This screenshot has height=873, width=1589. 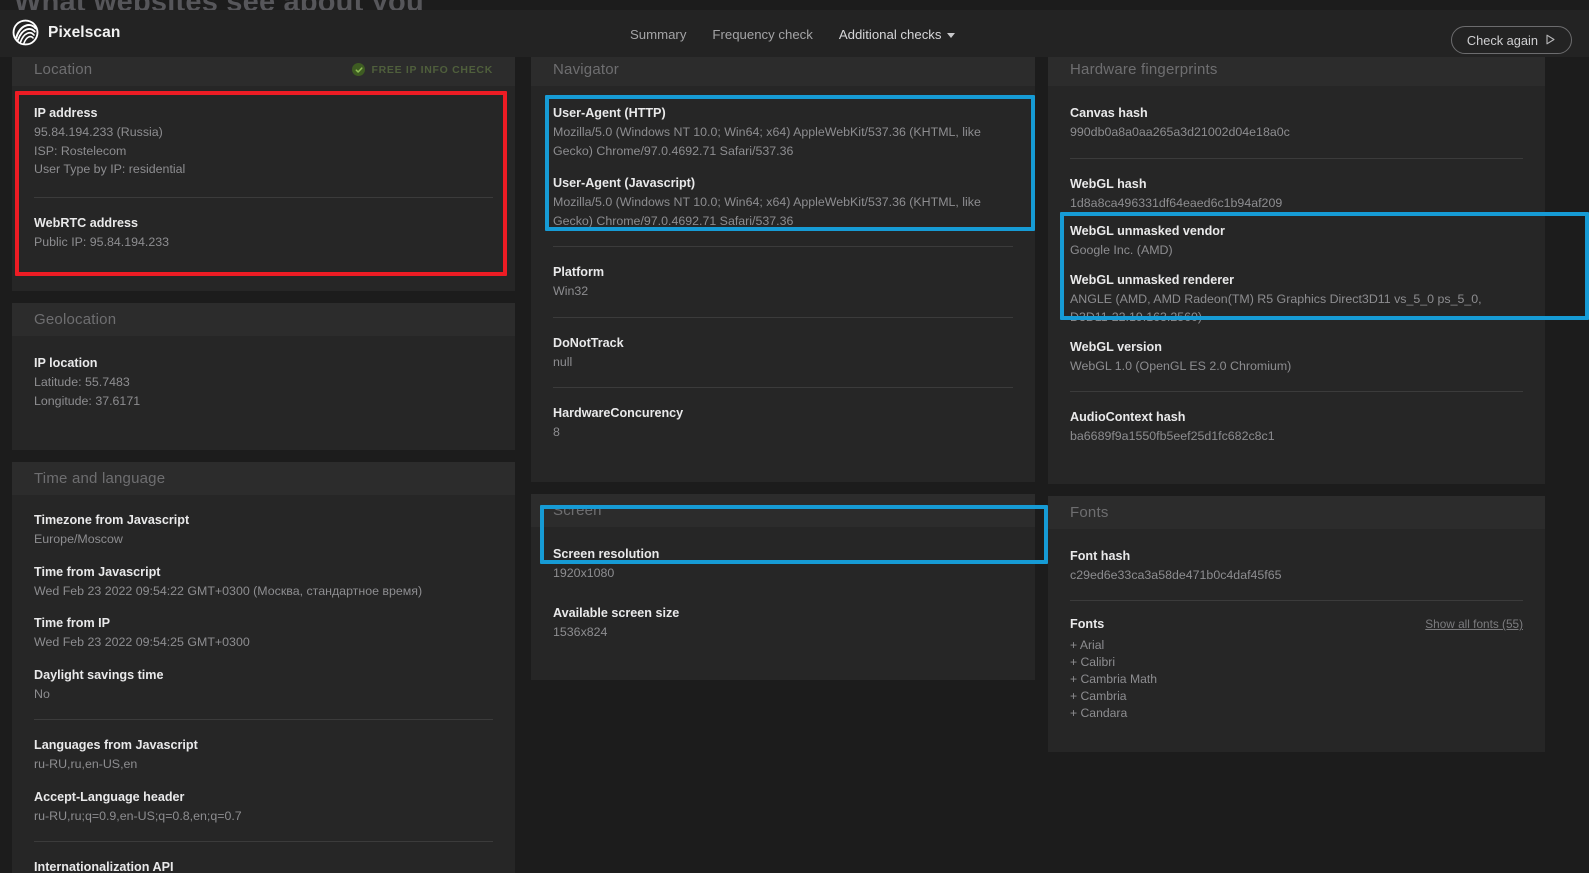 What do you see at coordinates (1296, 512) in the screenshot?
I see `card-fonts-header: Fonts` at bounding box center [1296, 512].